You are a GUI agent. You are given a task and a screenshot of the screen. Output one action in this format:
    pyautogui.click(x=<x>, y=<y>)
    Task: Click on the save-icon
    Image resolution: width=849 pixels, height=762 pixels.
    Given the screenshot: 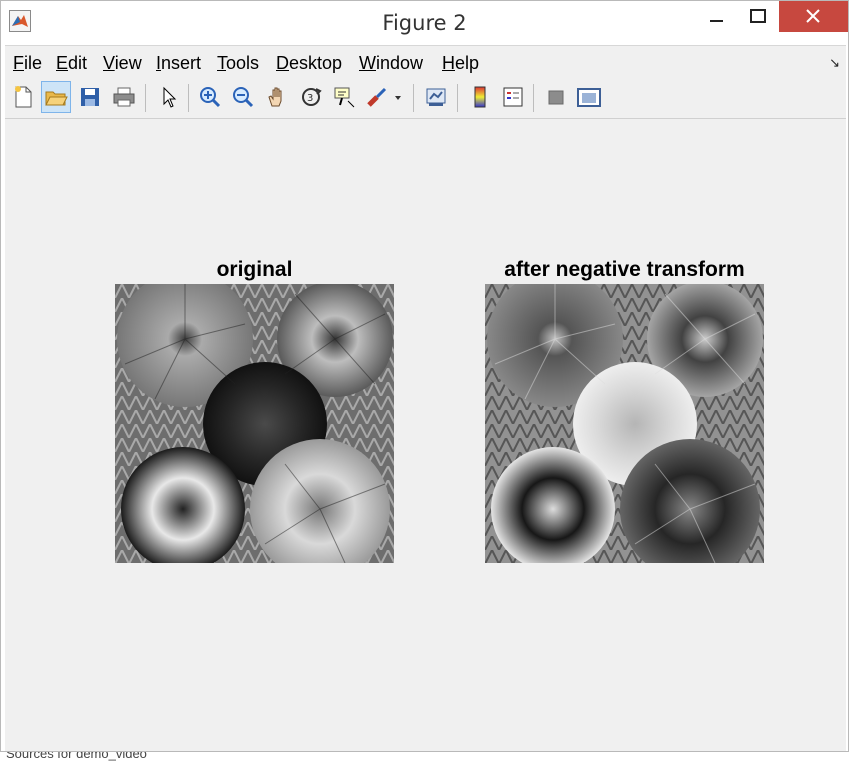 What is the action you would take?
    pyautogui.click(x=90, y=97)
    